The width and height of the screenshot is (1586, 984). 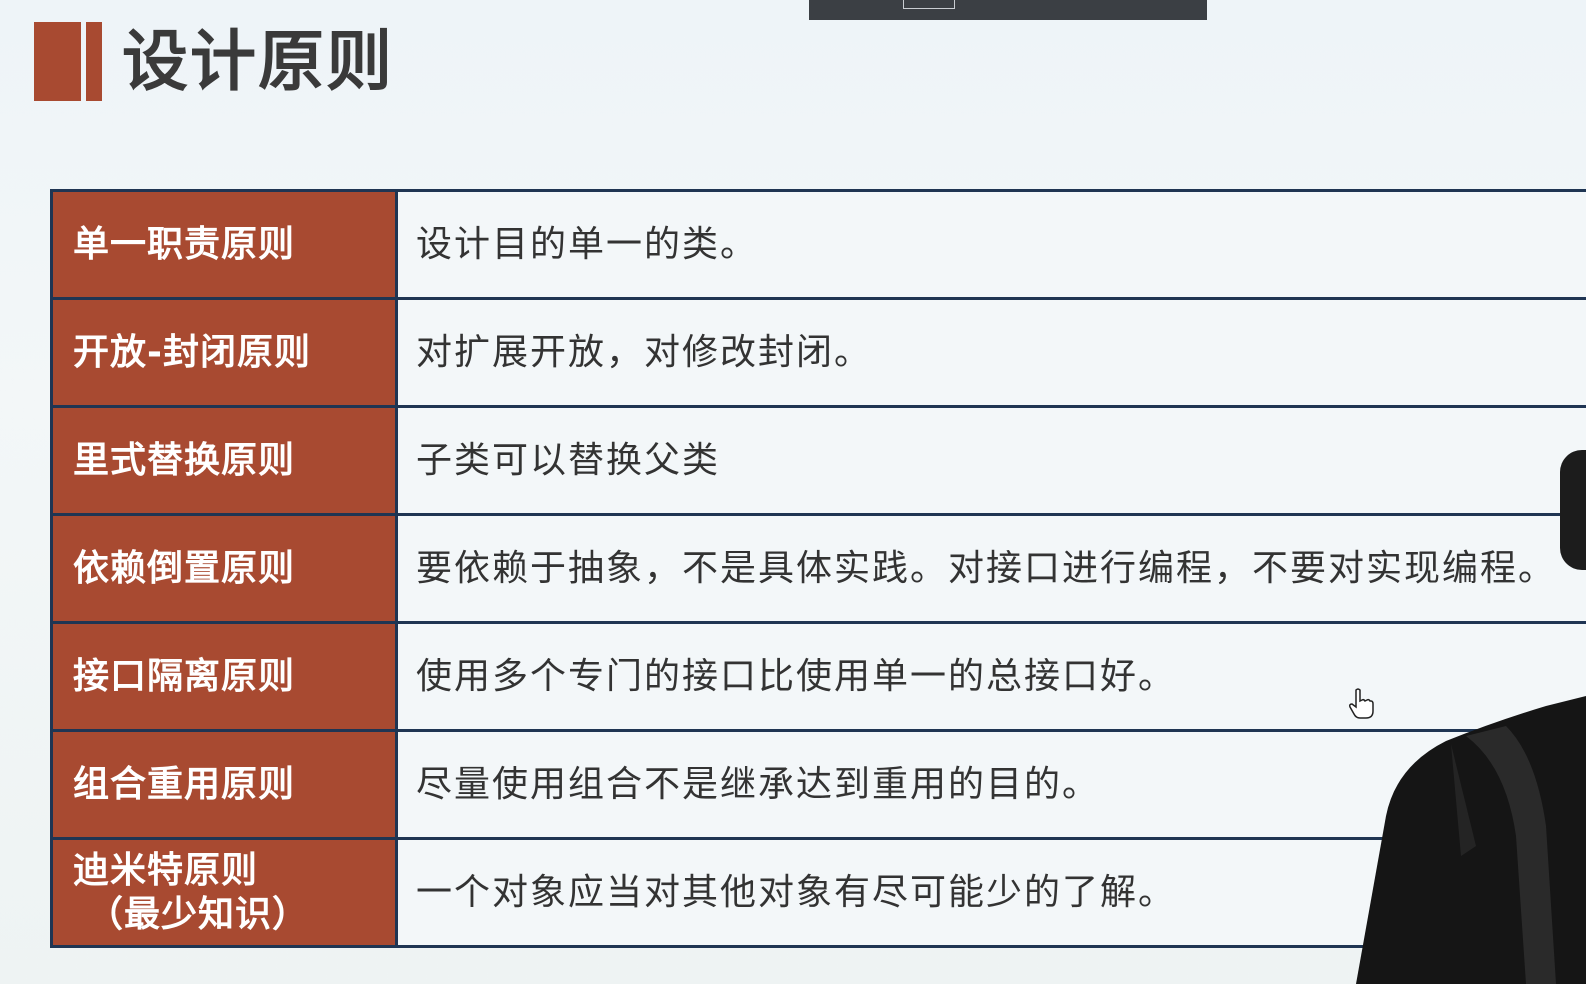 What do you see at coordinates (1008, 10) in the screenshot?
I see `video-control-bar` at bounding box center [1008, 10].